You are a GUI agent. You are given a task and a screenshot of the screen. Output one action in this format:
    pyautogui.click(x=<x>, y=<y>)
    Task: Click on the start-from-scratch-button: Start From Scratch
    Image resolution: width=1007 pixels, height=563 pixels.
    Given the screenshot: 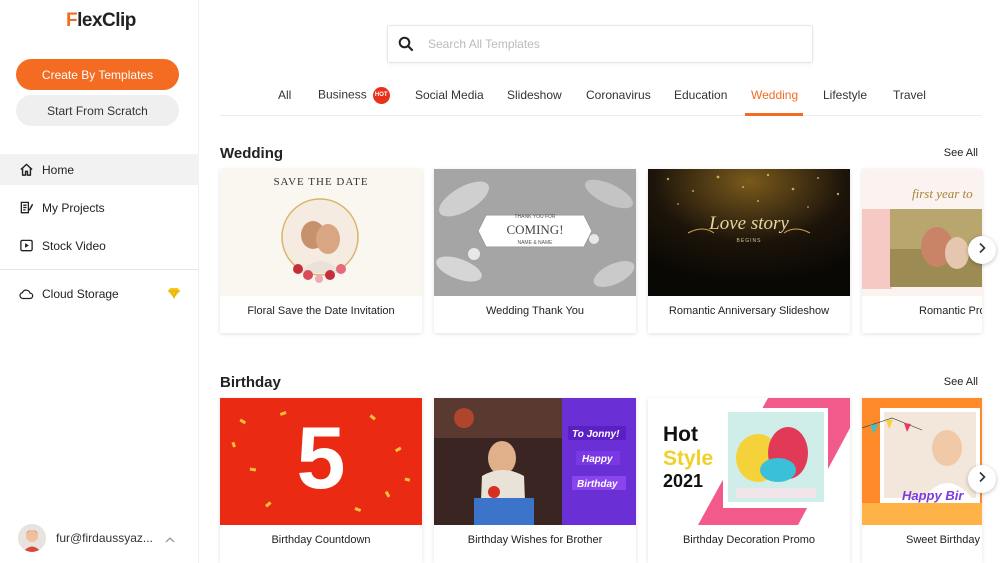 What is the action you would take?
    pyautogui.click(x=97, y=110)
    